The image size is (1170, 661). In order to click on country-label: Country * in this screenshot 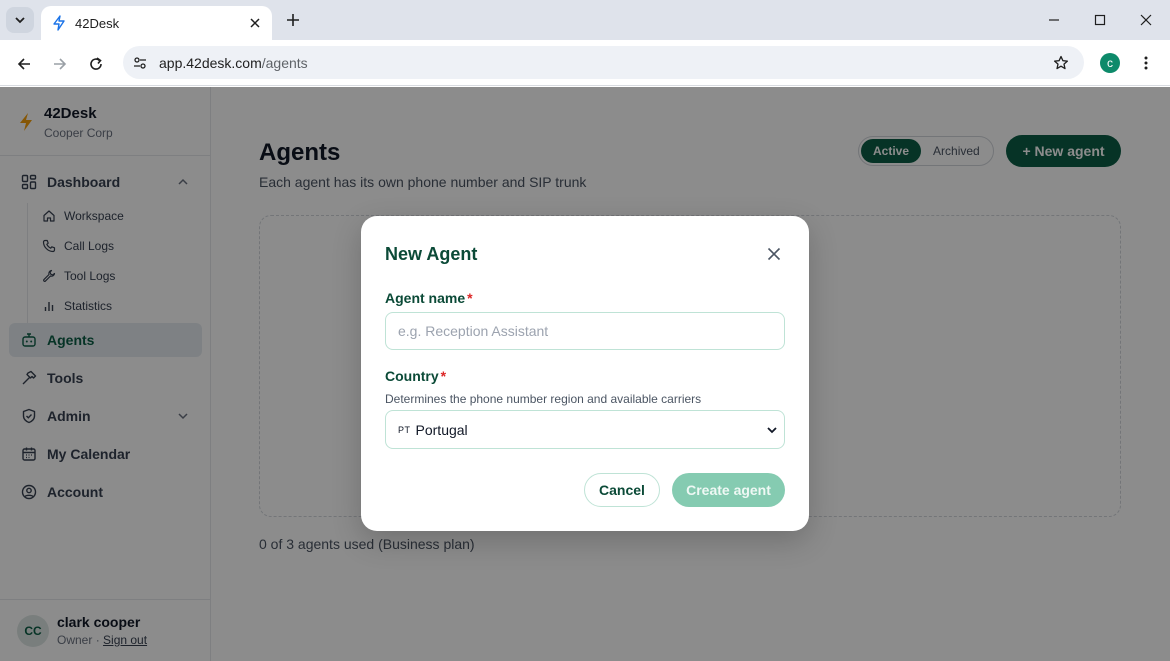, I will do `click(415, 376)`.